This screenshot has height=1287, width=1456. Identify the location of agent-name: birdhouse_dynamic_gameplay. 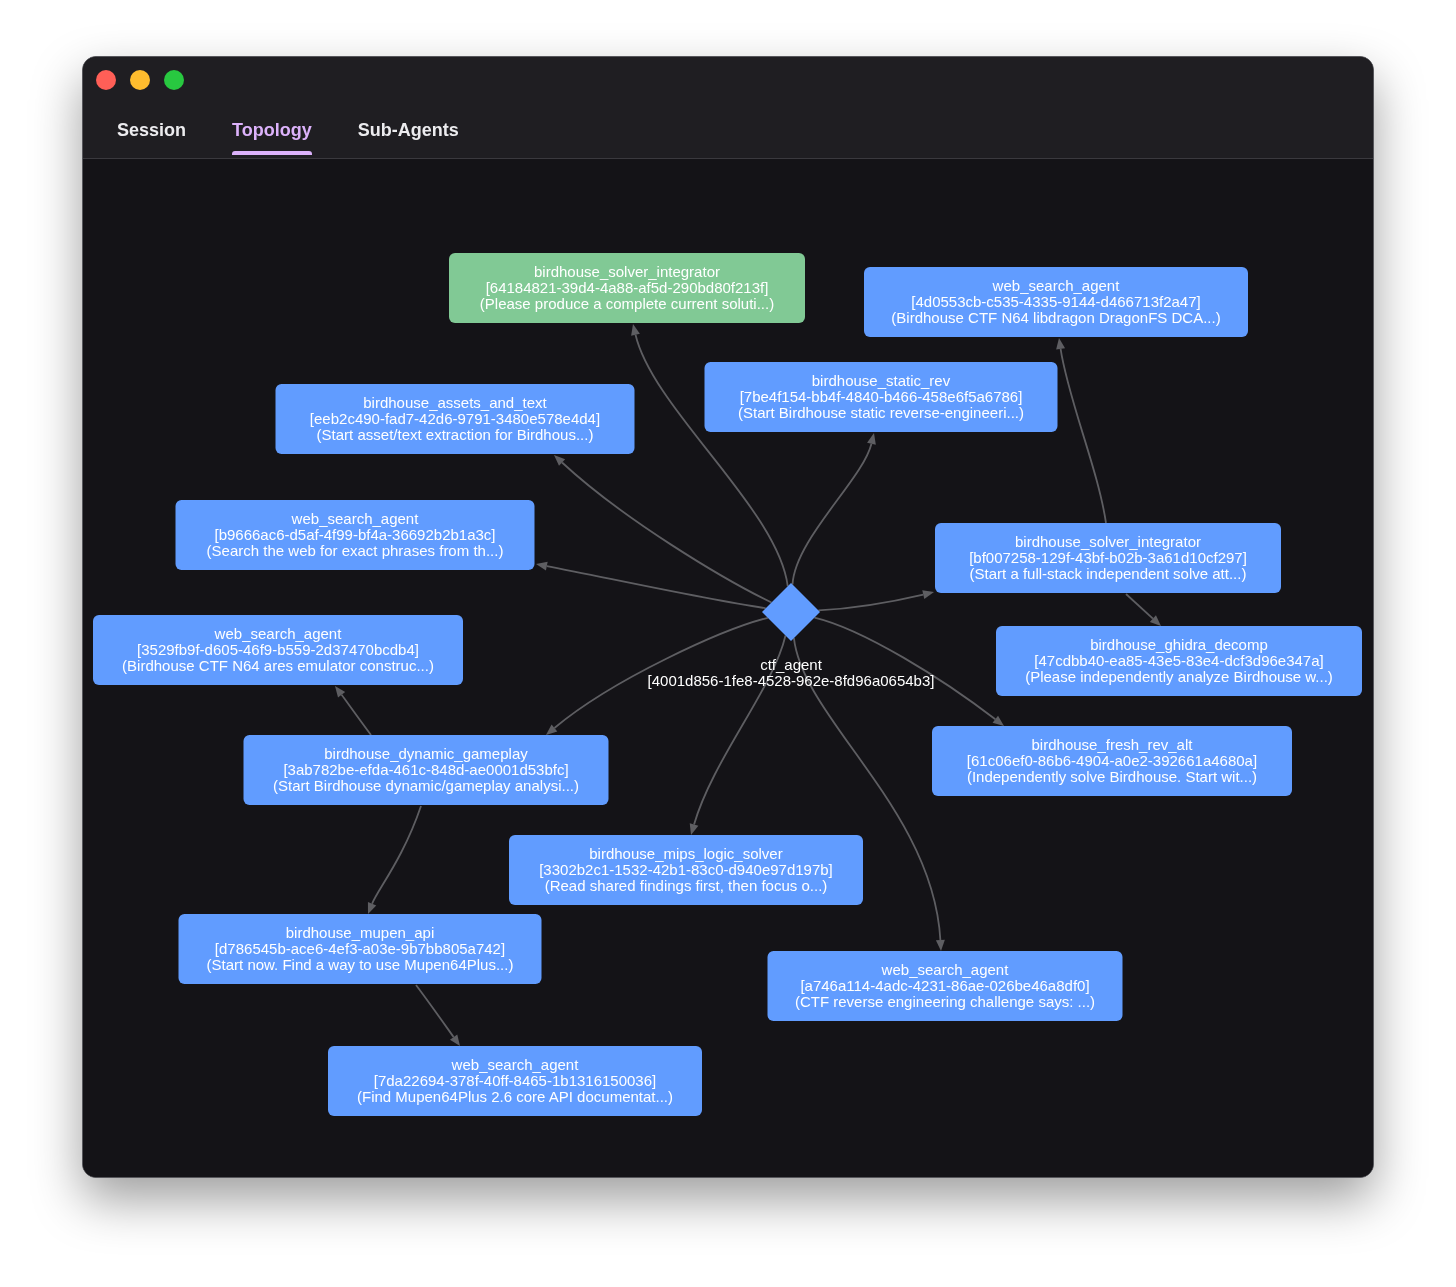
(426, 754).